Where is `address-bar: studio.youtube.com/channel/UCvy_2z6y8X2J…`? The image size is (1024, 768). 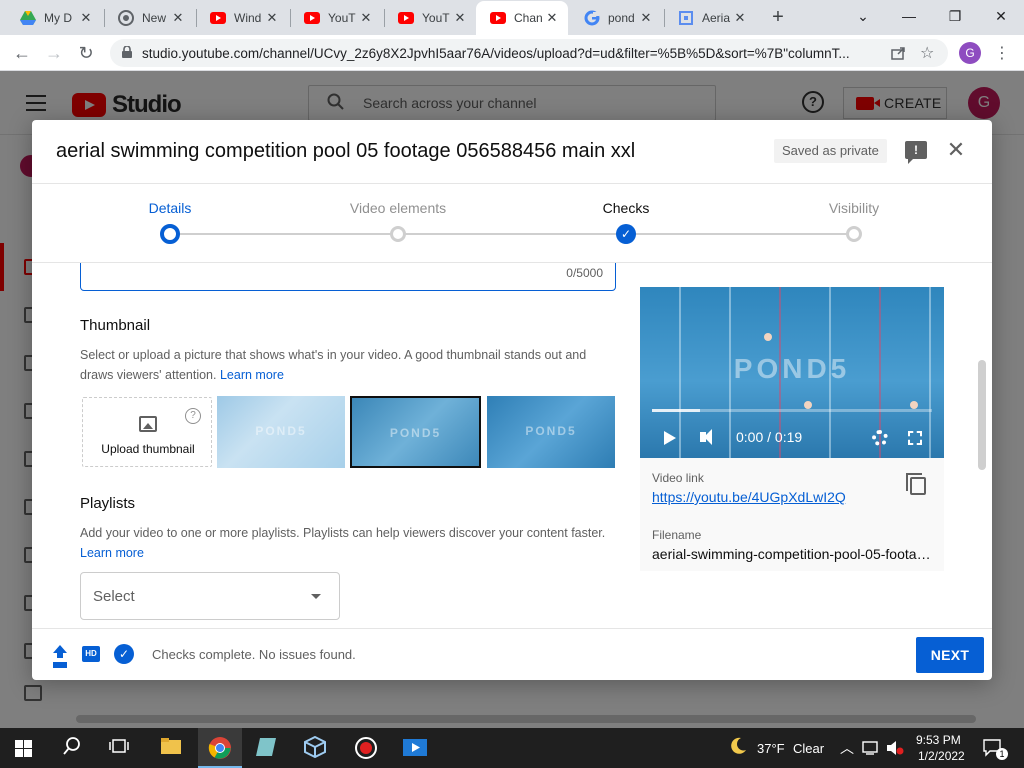
address-bar: studio.youtube.com/channel/UCvy_2z6y8X2J… is located at coordinates (529, 53).